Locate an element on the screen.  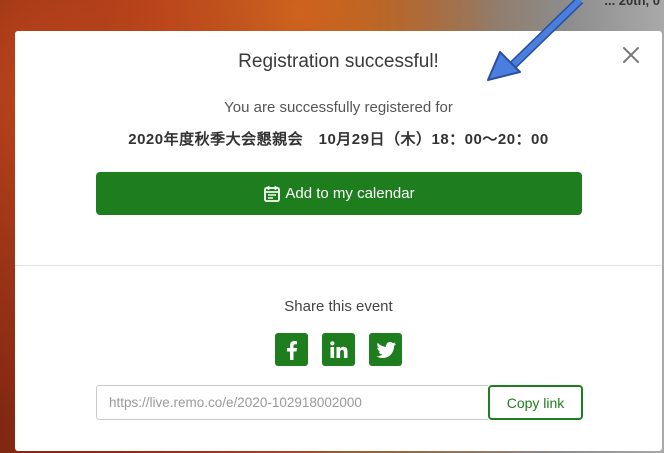
copy-link-button: Copy link is located at coordinates (535, 402).